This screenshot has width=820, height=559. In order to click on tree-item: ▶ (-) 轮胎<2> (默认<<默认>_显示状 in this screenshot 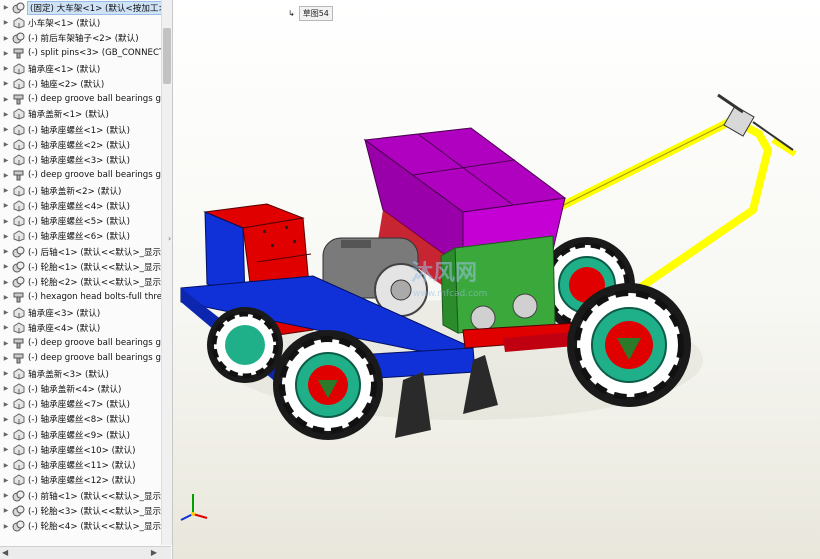, I will do `click(86, 282)`.